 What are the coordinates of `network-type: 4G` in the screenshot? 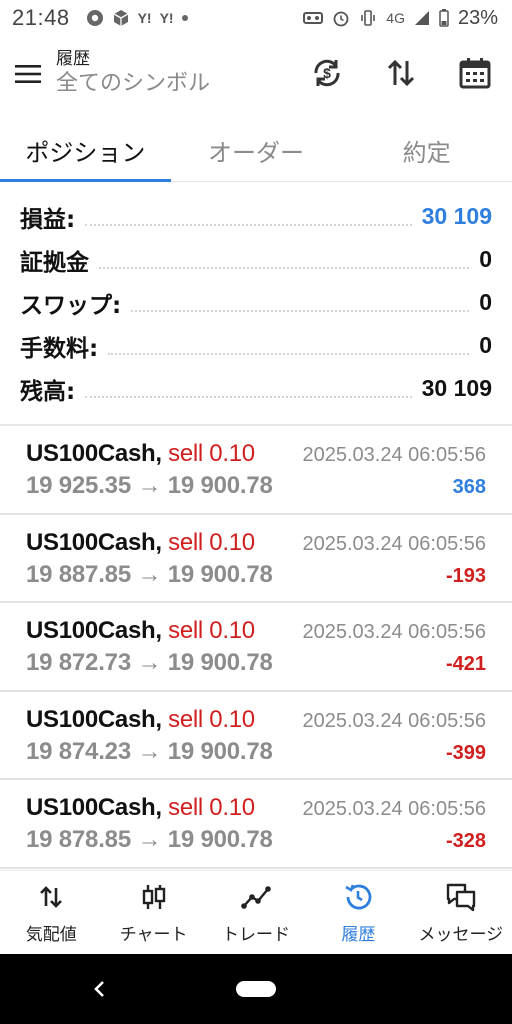 It's located at (395, 18).